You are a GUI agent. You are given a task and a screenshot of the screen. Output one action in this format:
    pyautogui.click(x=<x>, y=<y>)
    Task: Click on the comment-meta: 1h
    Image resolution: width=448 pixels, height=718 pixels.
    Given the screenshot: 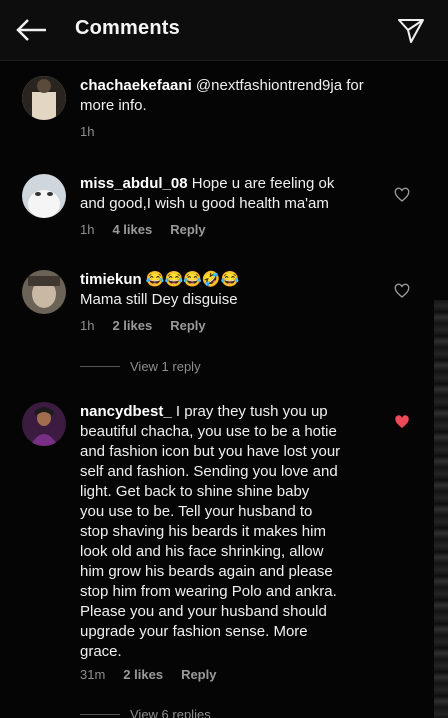 What is the action you would take?
    pyautogui.click(x=87, y=131)
    